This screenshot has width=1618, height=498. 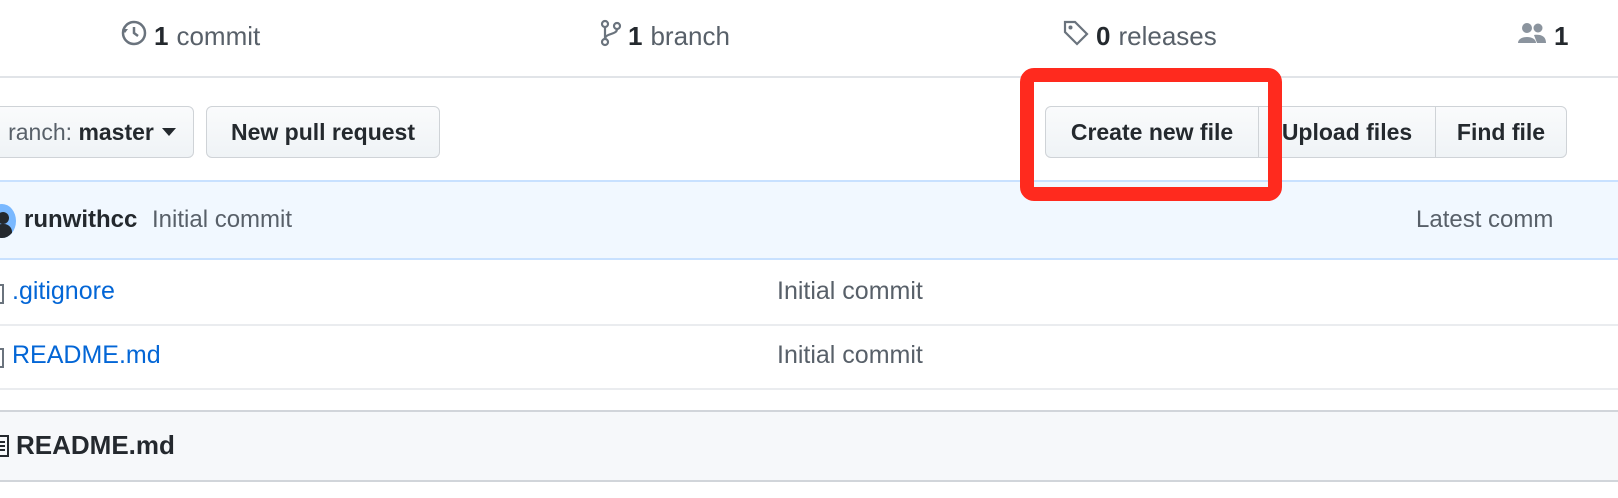 I want to click on branch-select-button: ranch: master, so click(x=97, y=132).